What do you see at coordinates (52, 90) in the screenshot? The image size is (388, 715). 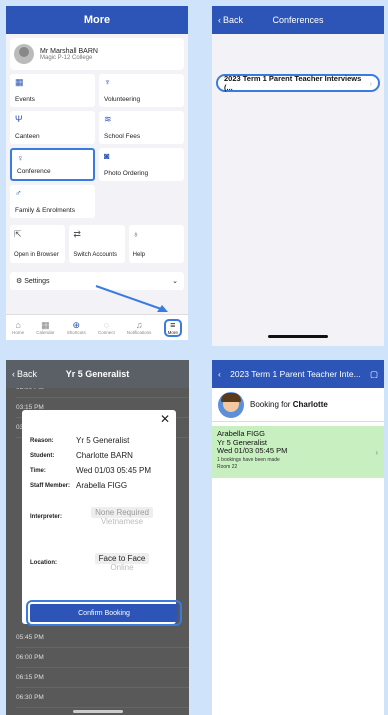 I see `events-tile: ▦ Events` at bounding box center [52, 90].